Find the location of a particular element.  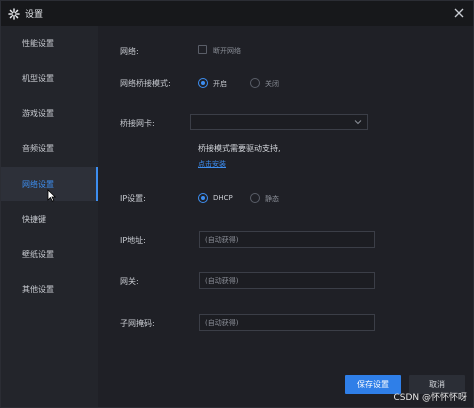

ip-address-value: (自动获得) is located at coordinates (222, 239).